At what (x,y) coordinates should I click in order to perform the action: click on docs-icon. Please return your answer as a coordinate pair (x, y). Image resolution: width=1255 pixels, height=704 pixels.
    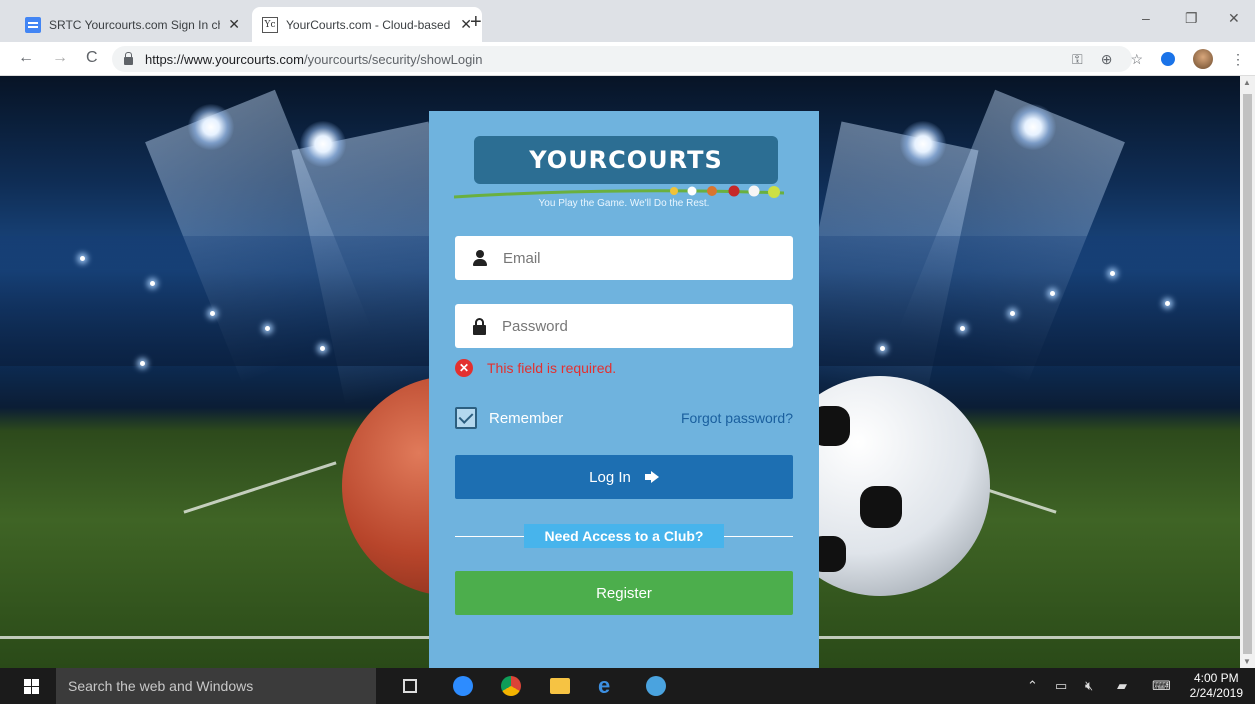
    Looking at the image, I should click on (33, 24).